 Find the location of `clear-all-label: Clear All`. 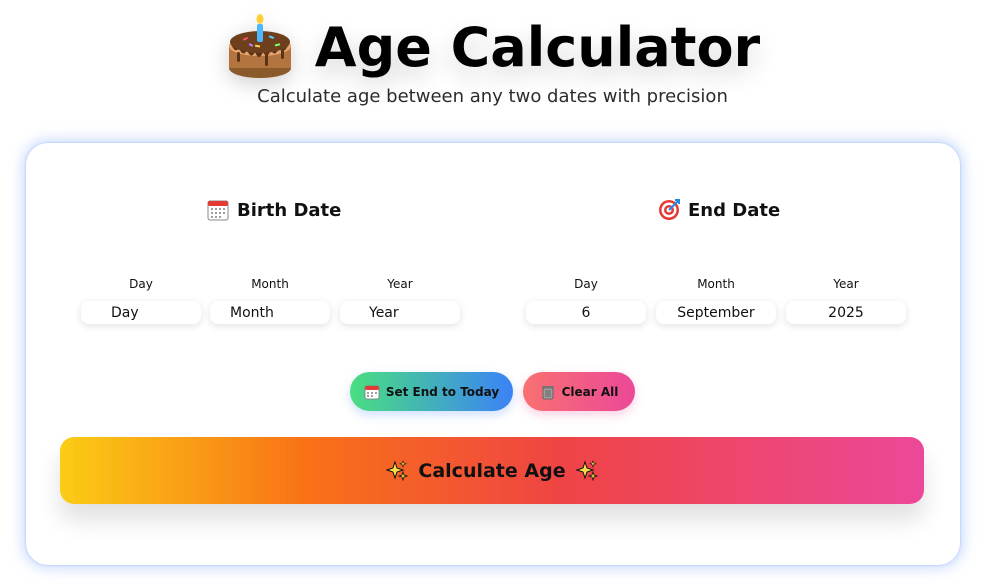

clear-all-label: Clear All is located at coordinates (590, 391).